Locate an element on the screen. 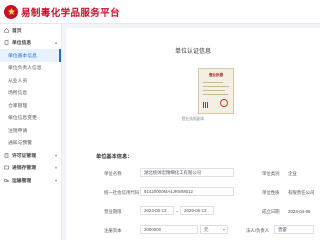 This screenshot has height=240, width=320. sidebar-item-home: 首页 is located at coordinates (30, 30).